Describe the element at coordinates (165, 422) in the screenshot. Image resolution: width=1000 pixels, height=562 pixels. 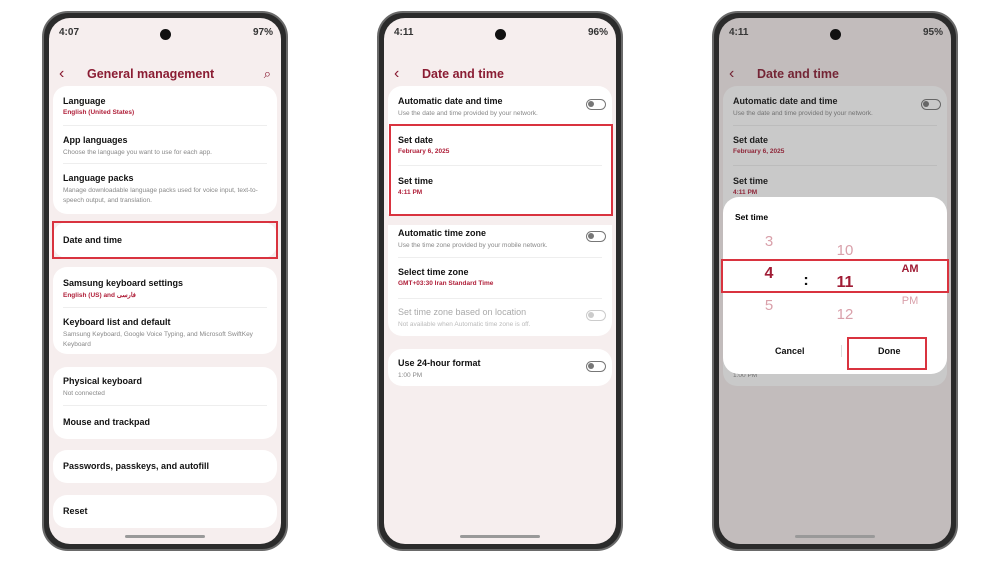
I see `list-item-mouse-trackpad: Mouse and trackpad` at that location.